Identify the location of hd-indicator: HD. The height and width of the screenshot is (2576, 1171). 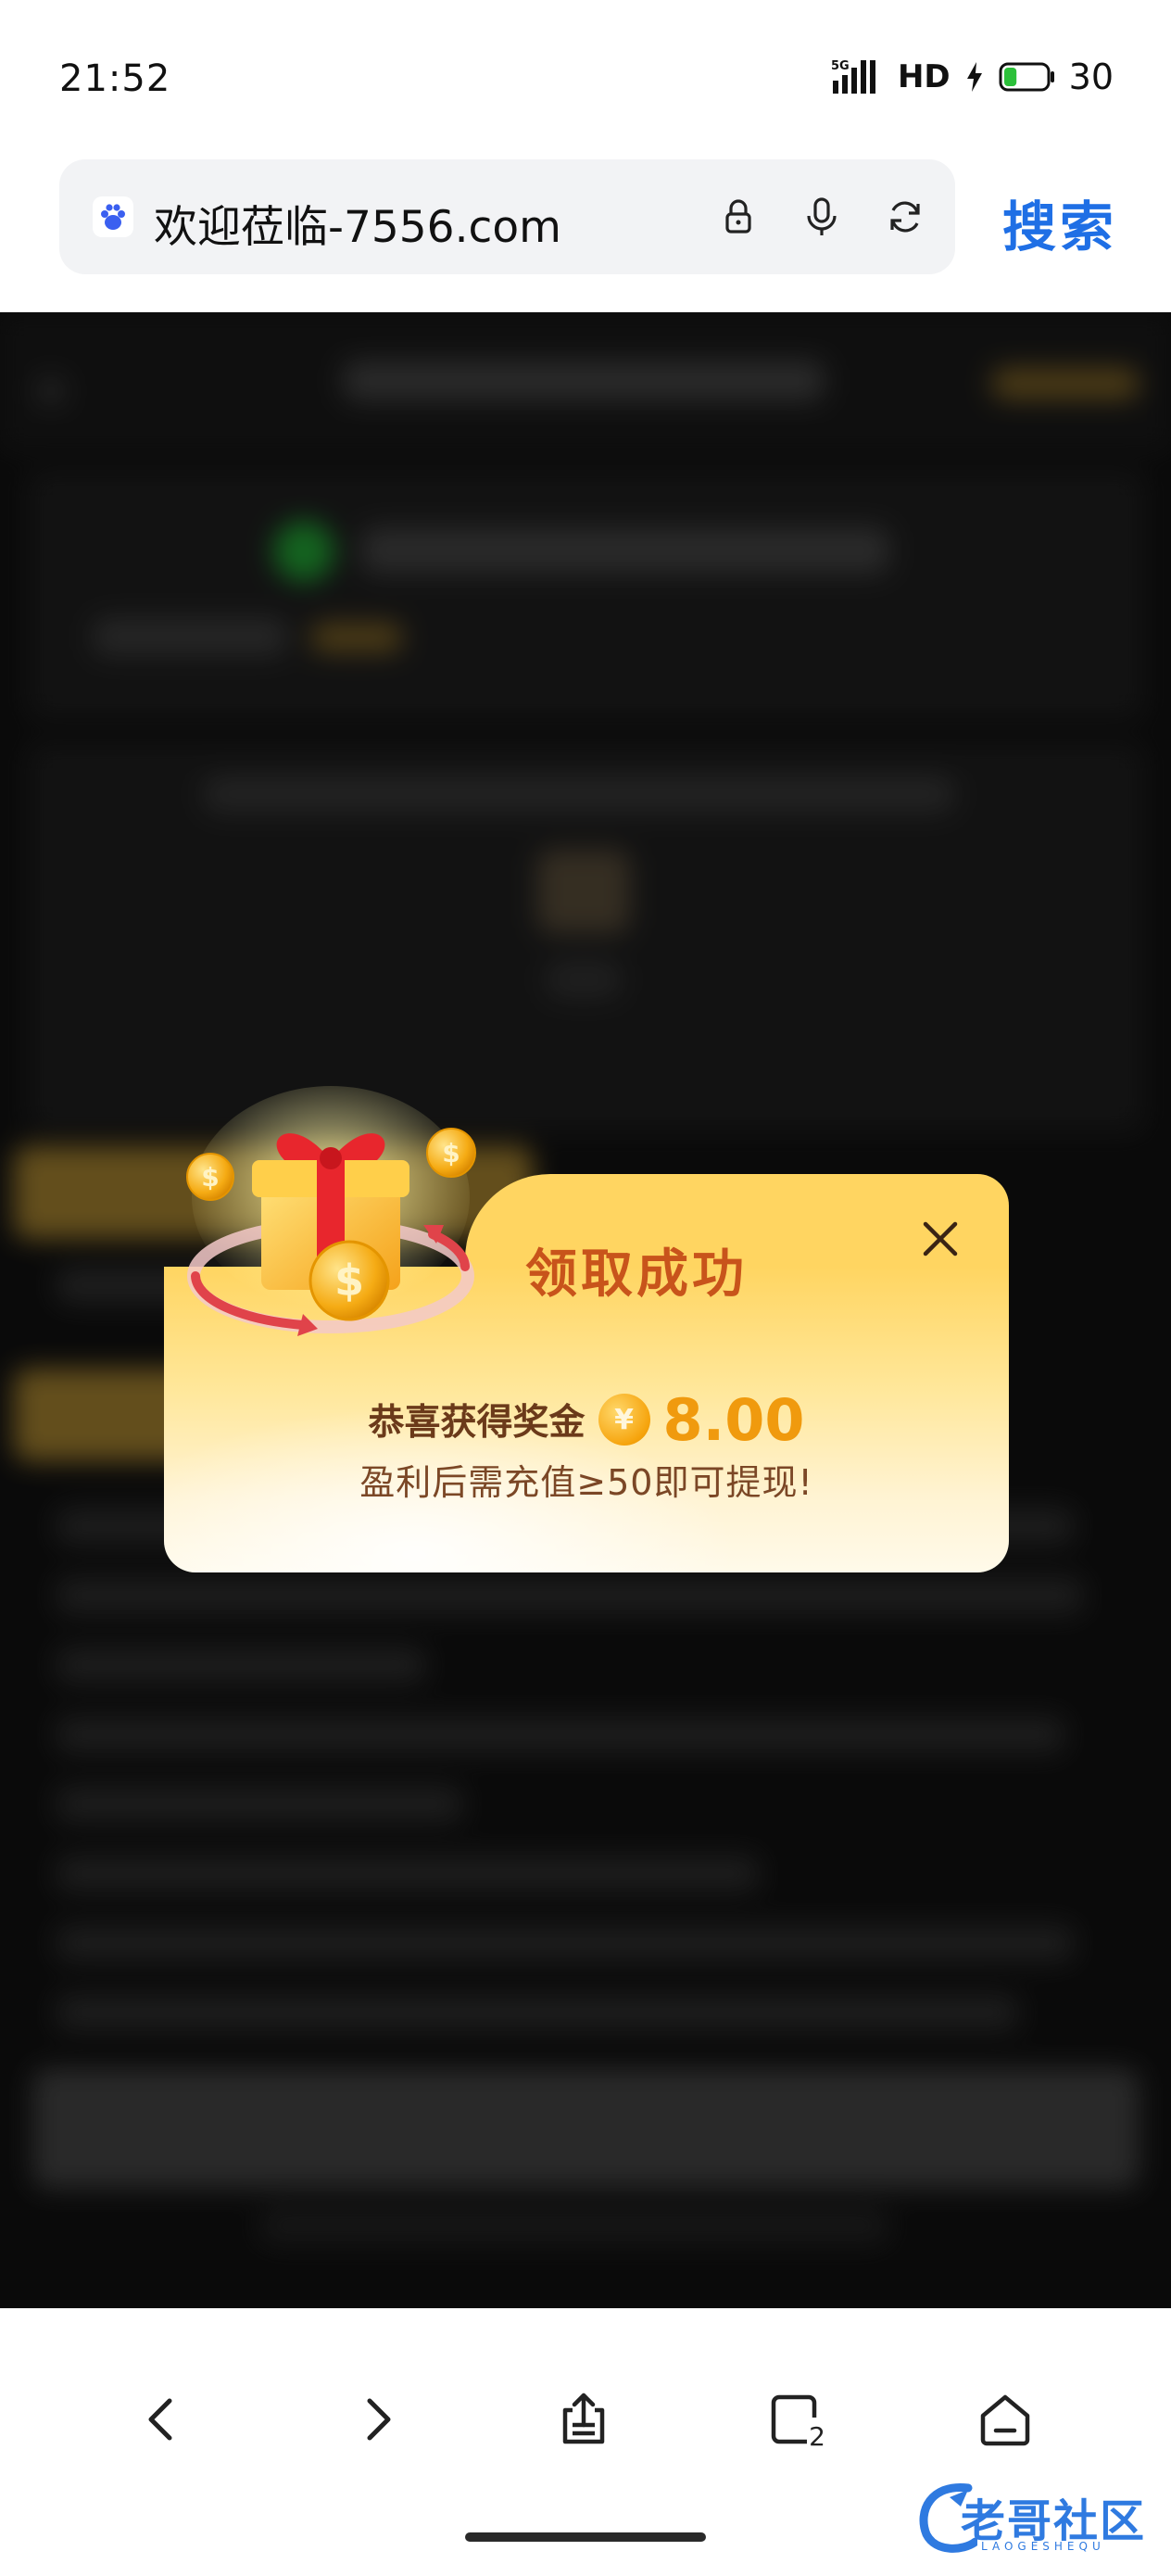
(924, 76).